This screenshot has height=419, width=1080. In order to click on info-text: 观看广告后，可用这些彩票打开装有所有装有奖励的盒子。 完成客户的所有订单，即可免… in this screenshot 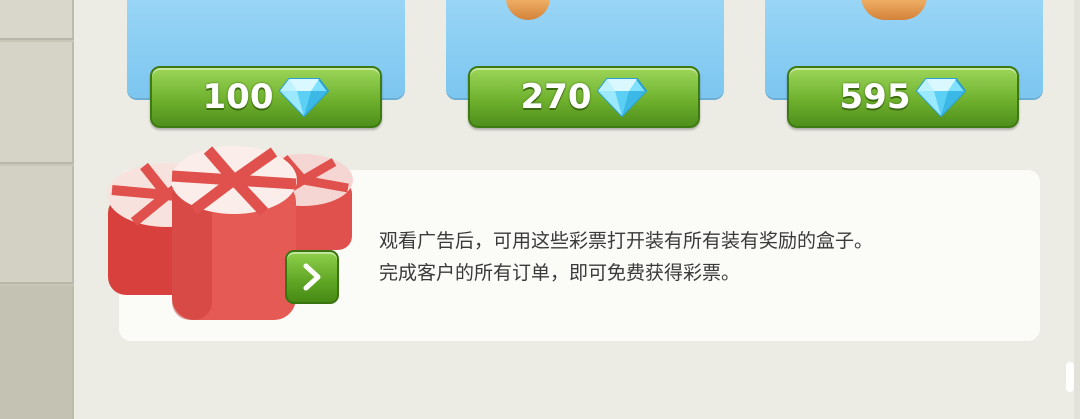, I will do `click(699, 257)`.